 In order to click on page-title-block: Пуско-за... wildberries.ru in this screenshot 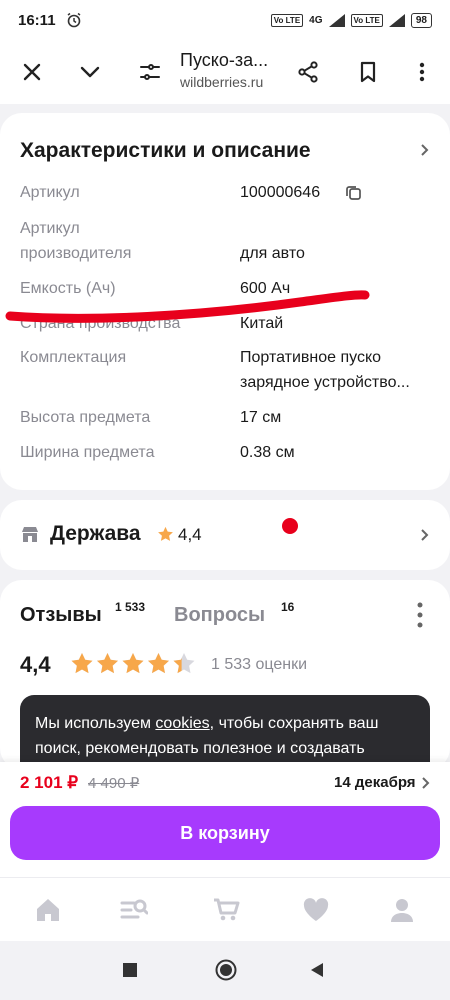, I will do `click(224, 70)`.